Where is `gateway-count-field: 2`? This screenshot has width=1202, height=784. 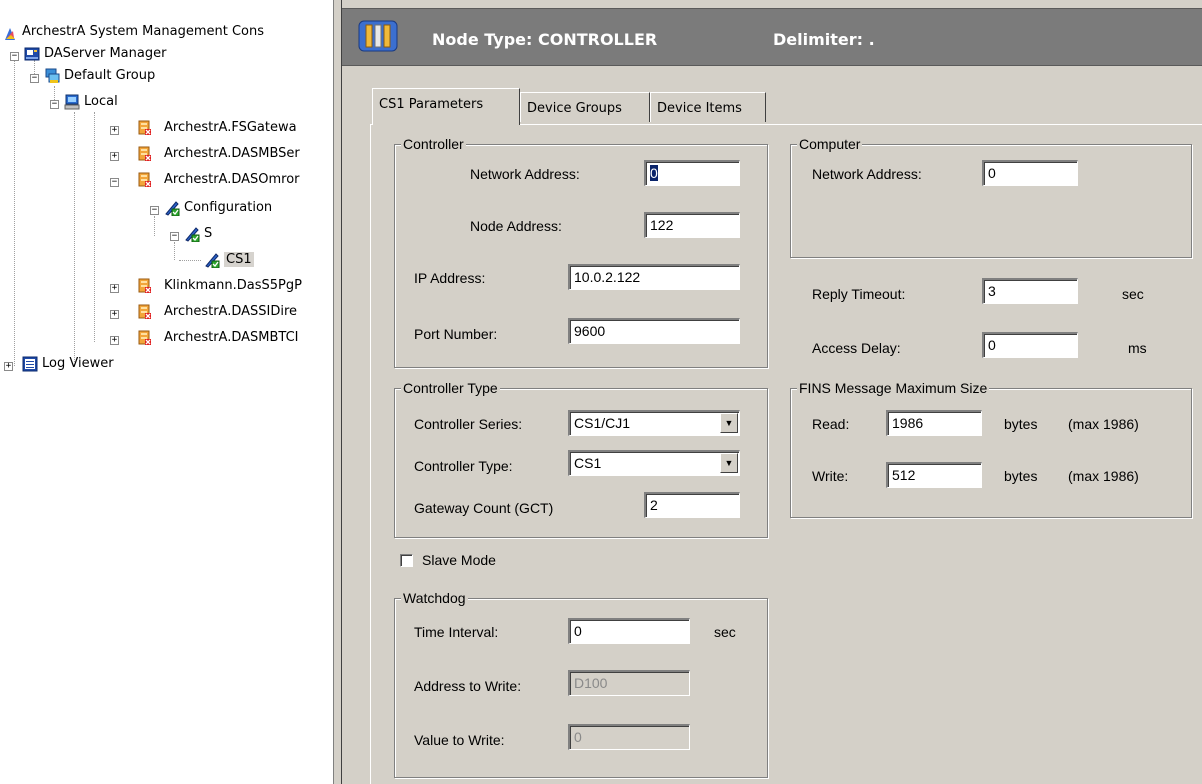 gateway-count-field: 2 is located at coordinates (692, 505).